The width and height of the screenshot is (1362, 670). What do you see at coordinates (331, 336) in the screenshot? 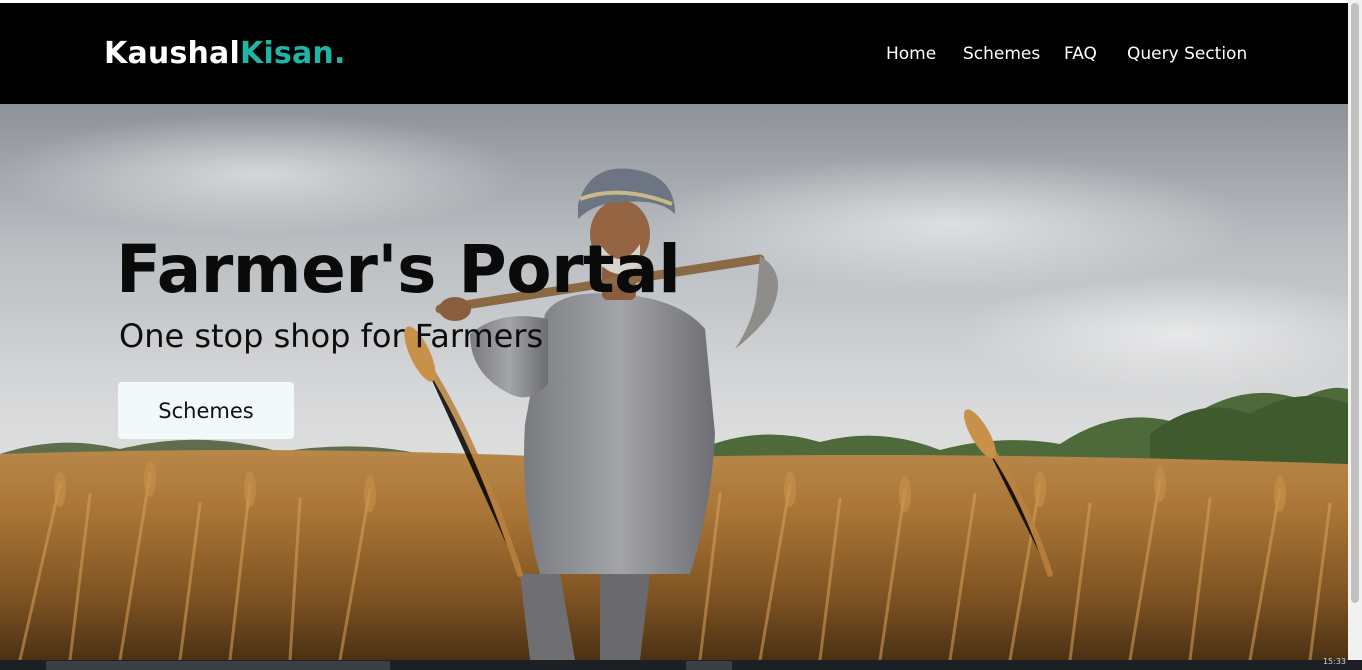
I see `hero-subtitle: One stop shop for Farmers` at bounding box center [331, 336].